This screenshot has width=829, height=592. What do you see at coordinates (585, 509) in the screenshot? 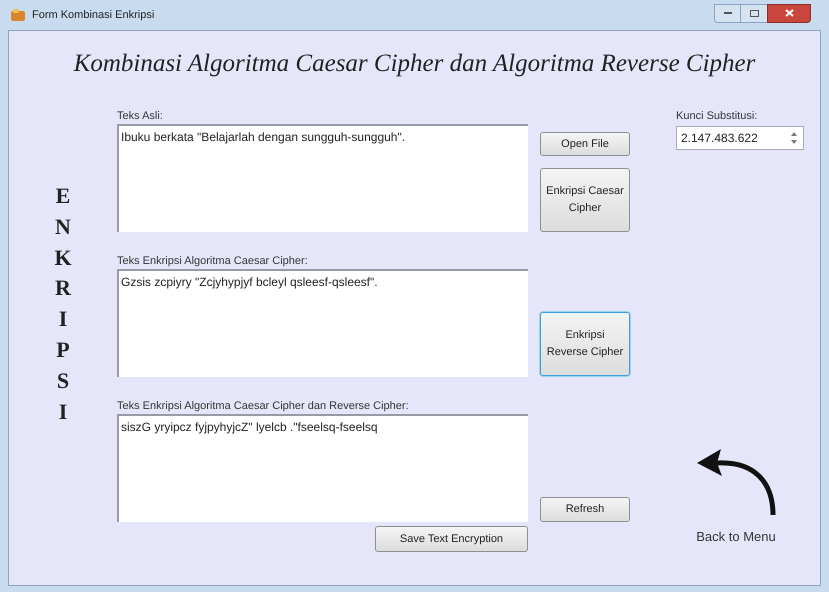
I see `form-button: Refresh` at bounding box center [585, 509].